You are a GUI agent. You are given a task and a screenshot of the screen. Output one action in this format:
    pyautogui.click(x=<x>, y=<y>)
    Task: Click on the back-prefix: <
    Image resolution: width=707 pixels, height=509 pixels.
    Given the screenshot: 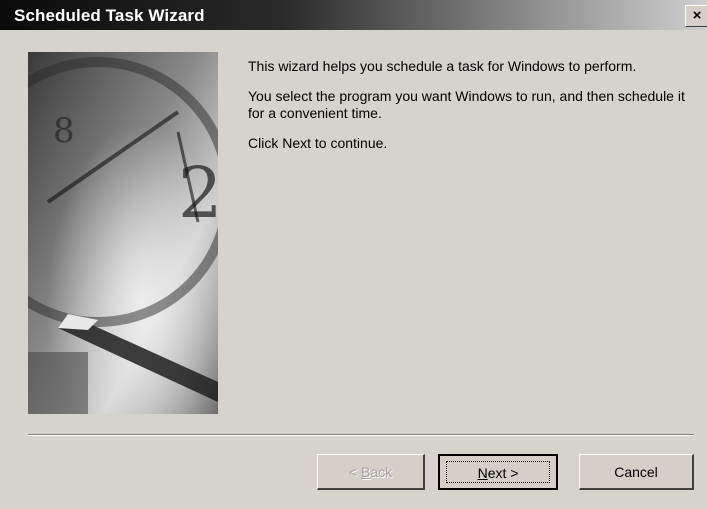 What is the action you would take?
    pyautogui.click(x=354, y=472)
    